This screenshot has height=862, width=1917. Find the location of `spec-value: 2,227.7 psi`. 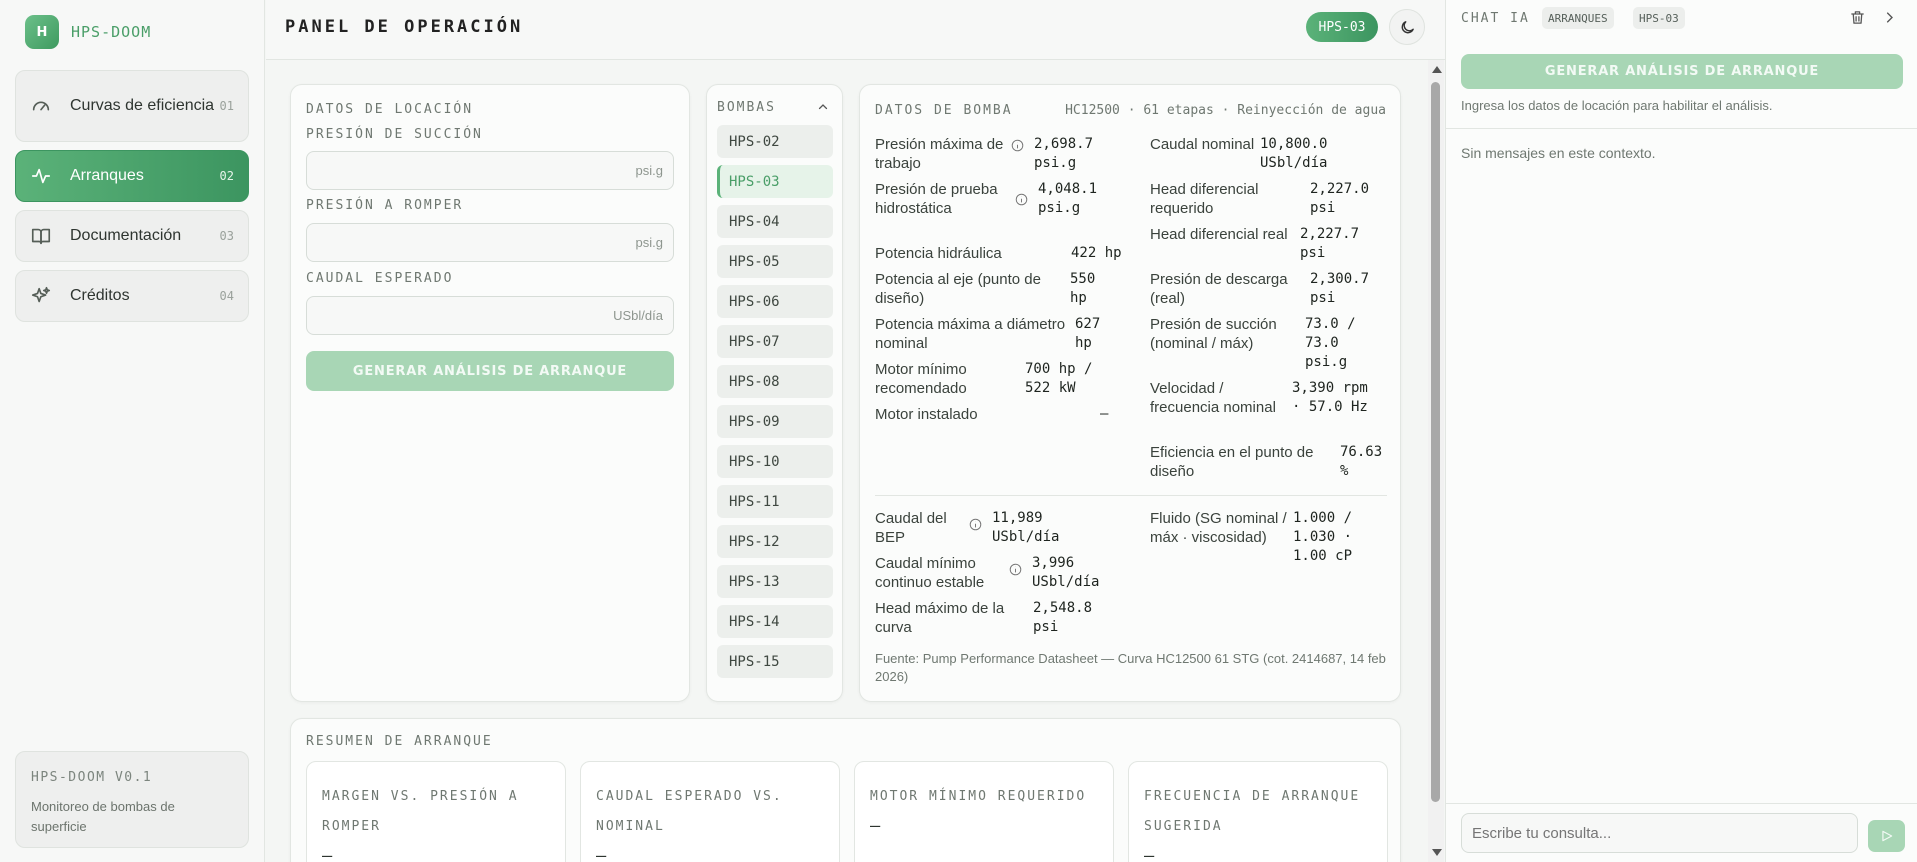

spec-value: 2,227.7 psi is located at coordinates (1330, 243).